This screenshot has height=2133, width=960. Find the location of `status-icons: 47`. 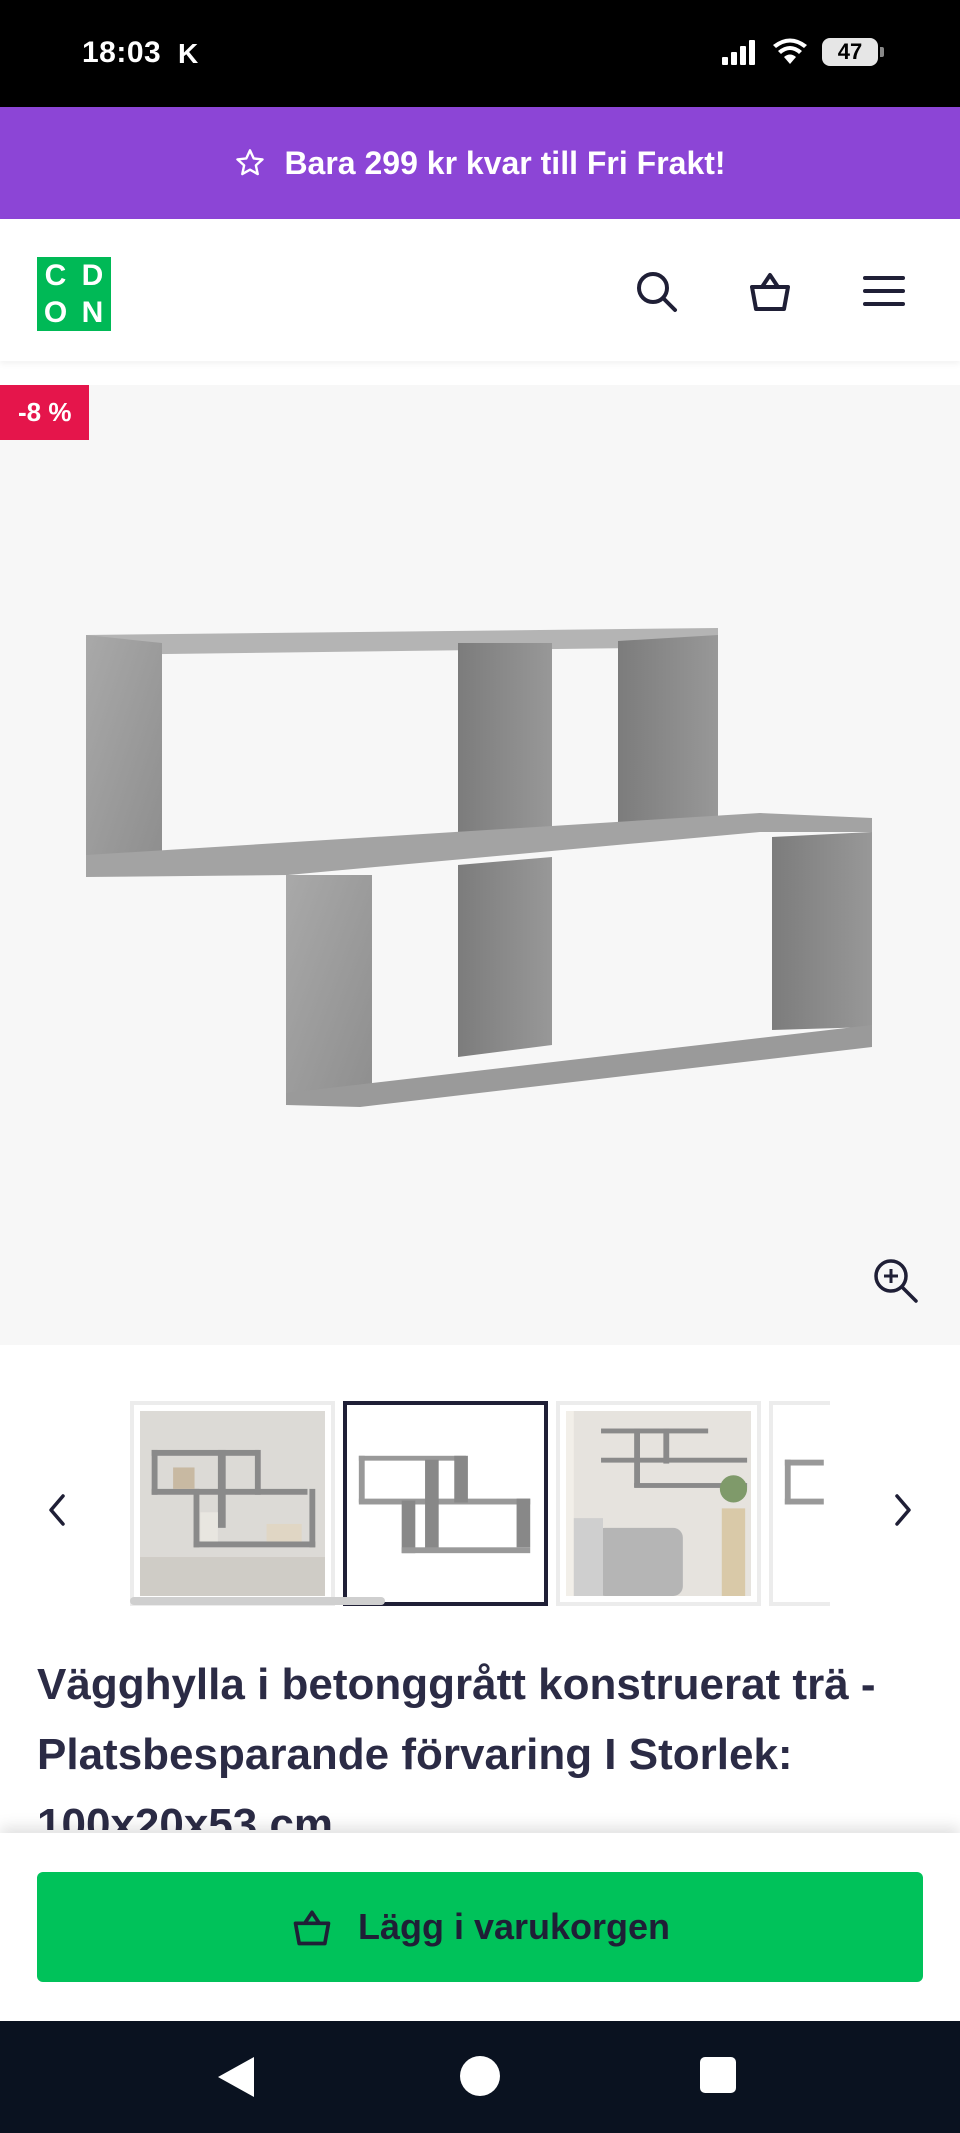

status-icons: 47 is located at coordinates (803, 52).